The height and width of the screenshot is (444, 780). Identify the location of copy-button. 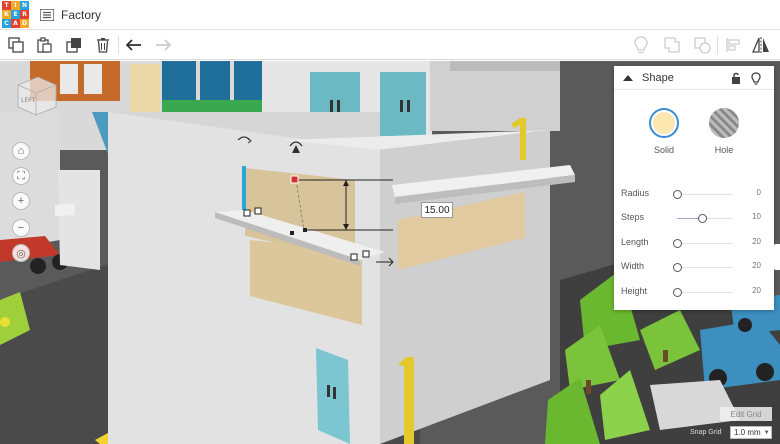
(16, 45).